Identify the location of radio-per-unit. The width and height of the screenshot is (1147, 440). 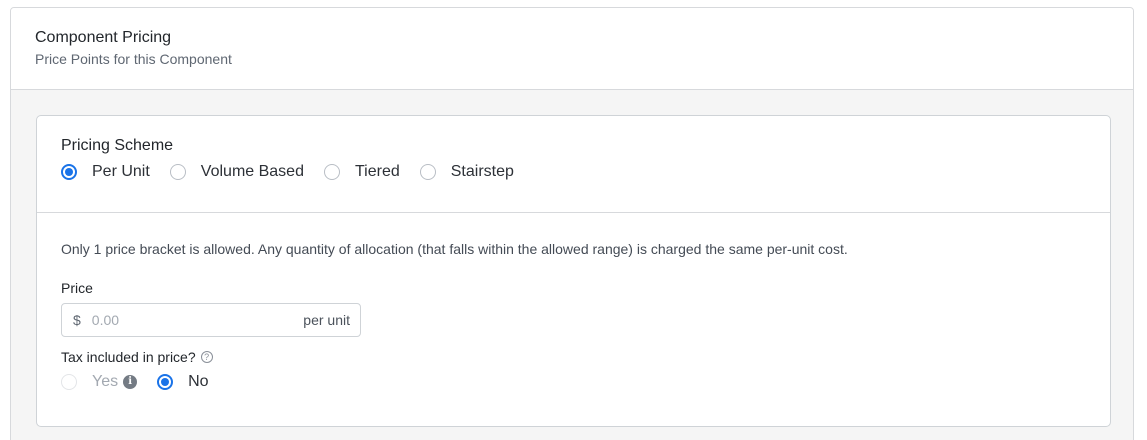
(69, 172).